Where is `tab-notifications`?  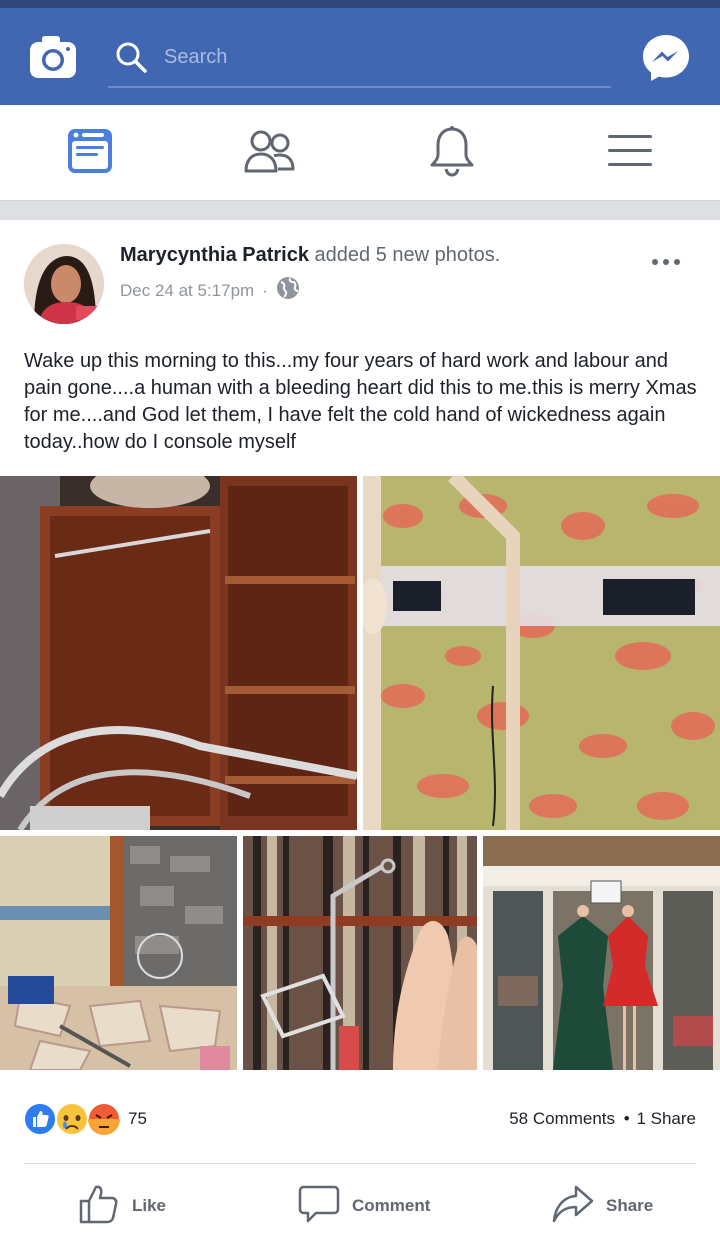 tab-notifications is located at coordinates (452, 153).